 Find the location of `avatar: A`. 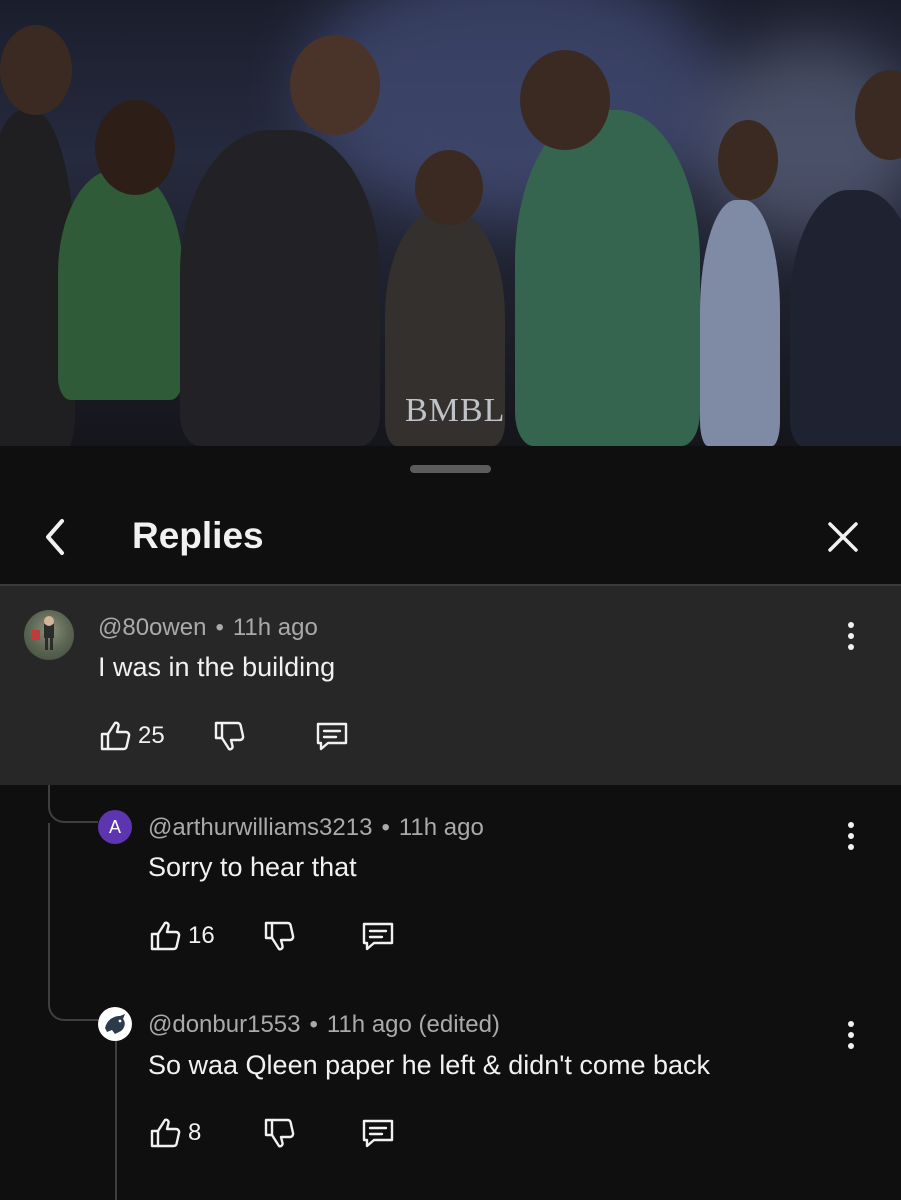

avatar: A is located at coordinates (115, 827).